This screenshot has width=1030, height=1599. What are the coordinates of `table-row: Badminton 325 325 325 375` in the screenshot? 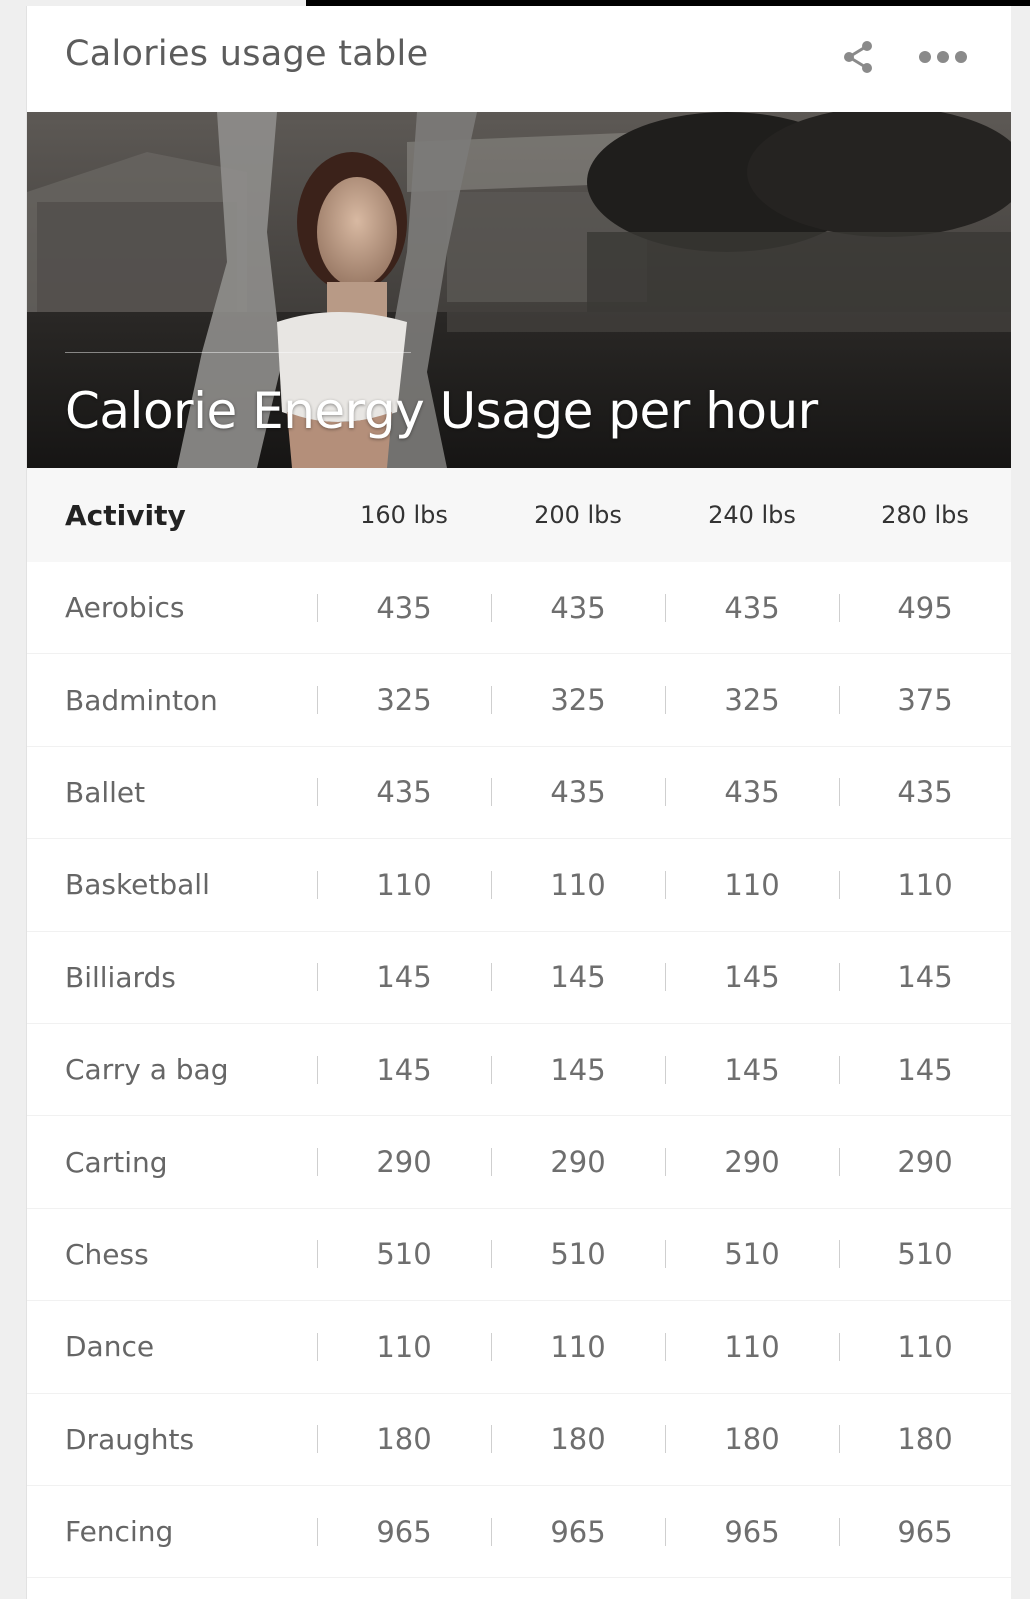 It's located at (519, 700).